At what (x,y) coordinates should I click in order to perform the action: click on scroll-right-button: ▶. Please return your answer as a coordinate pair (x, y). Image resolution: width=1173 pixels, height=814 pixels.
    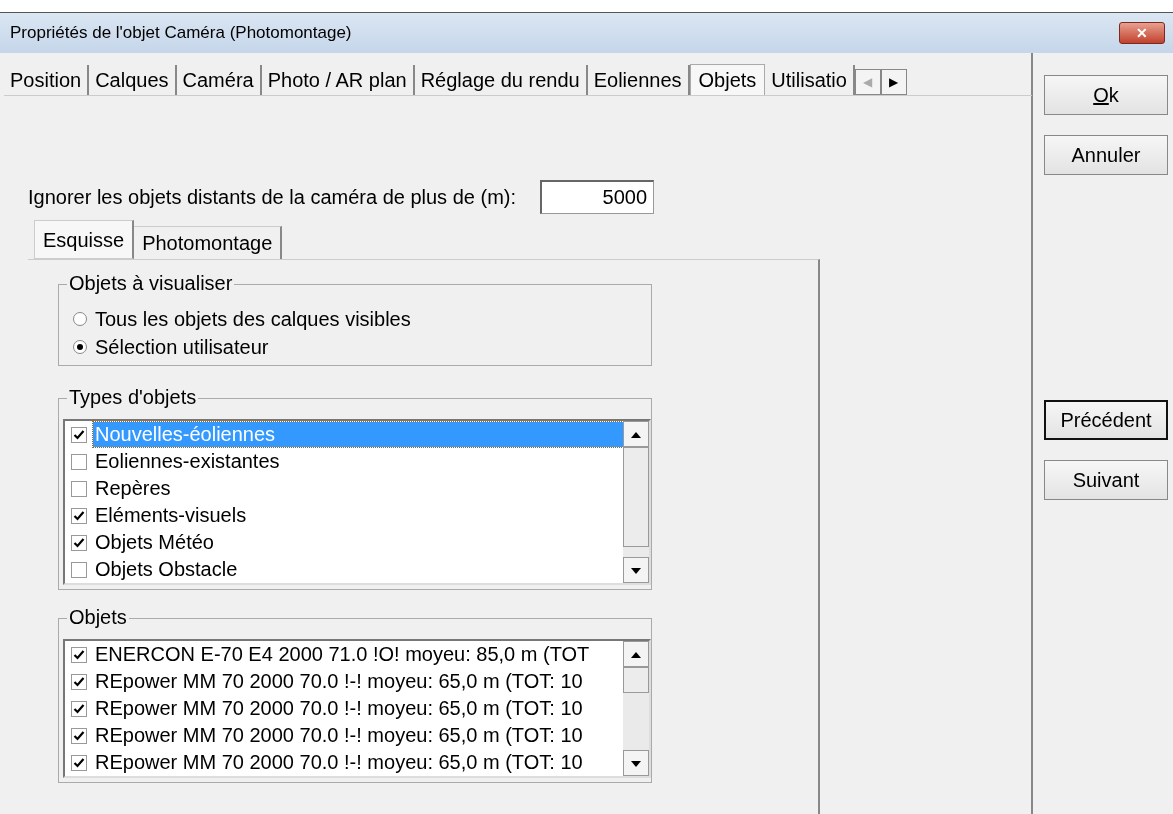
    Looking at the image, I should click on (893, 82).